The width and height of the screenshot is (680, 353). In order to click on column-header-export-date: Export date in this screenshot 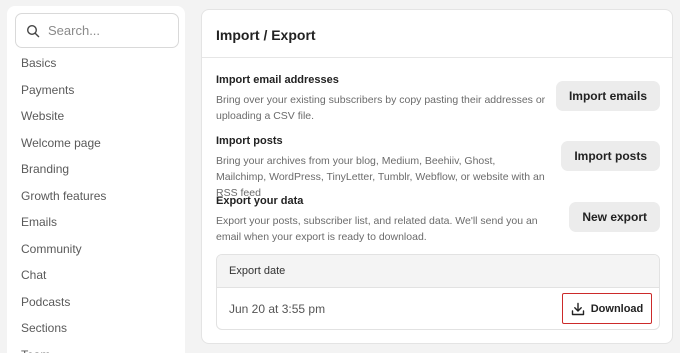, I will do `click(257, 271)`.